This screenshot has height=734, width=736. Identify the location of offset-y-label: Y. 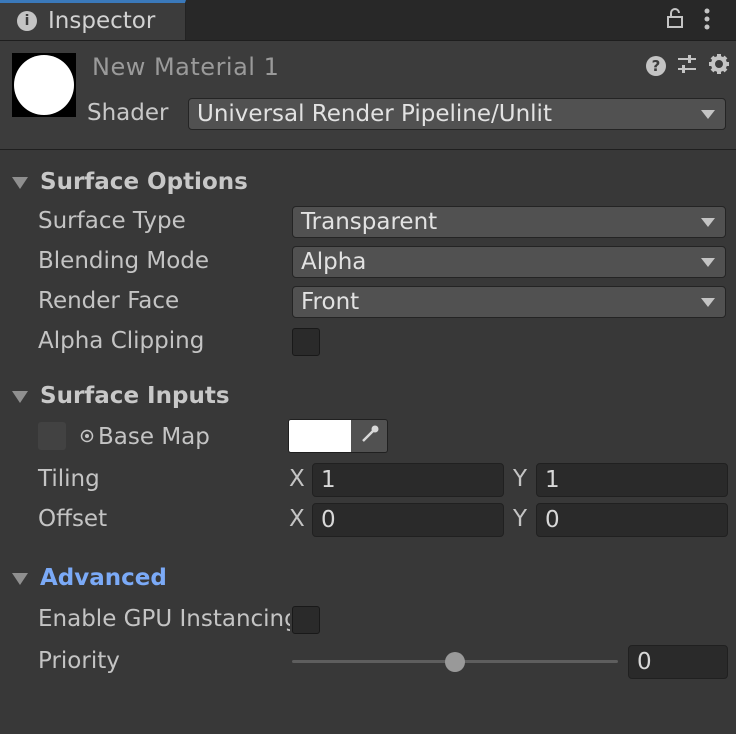
(520, 519).